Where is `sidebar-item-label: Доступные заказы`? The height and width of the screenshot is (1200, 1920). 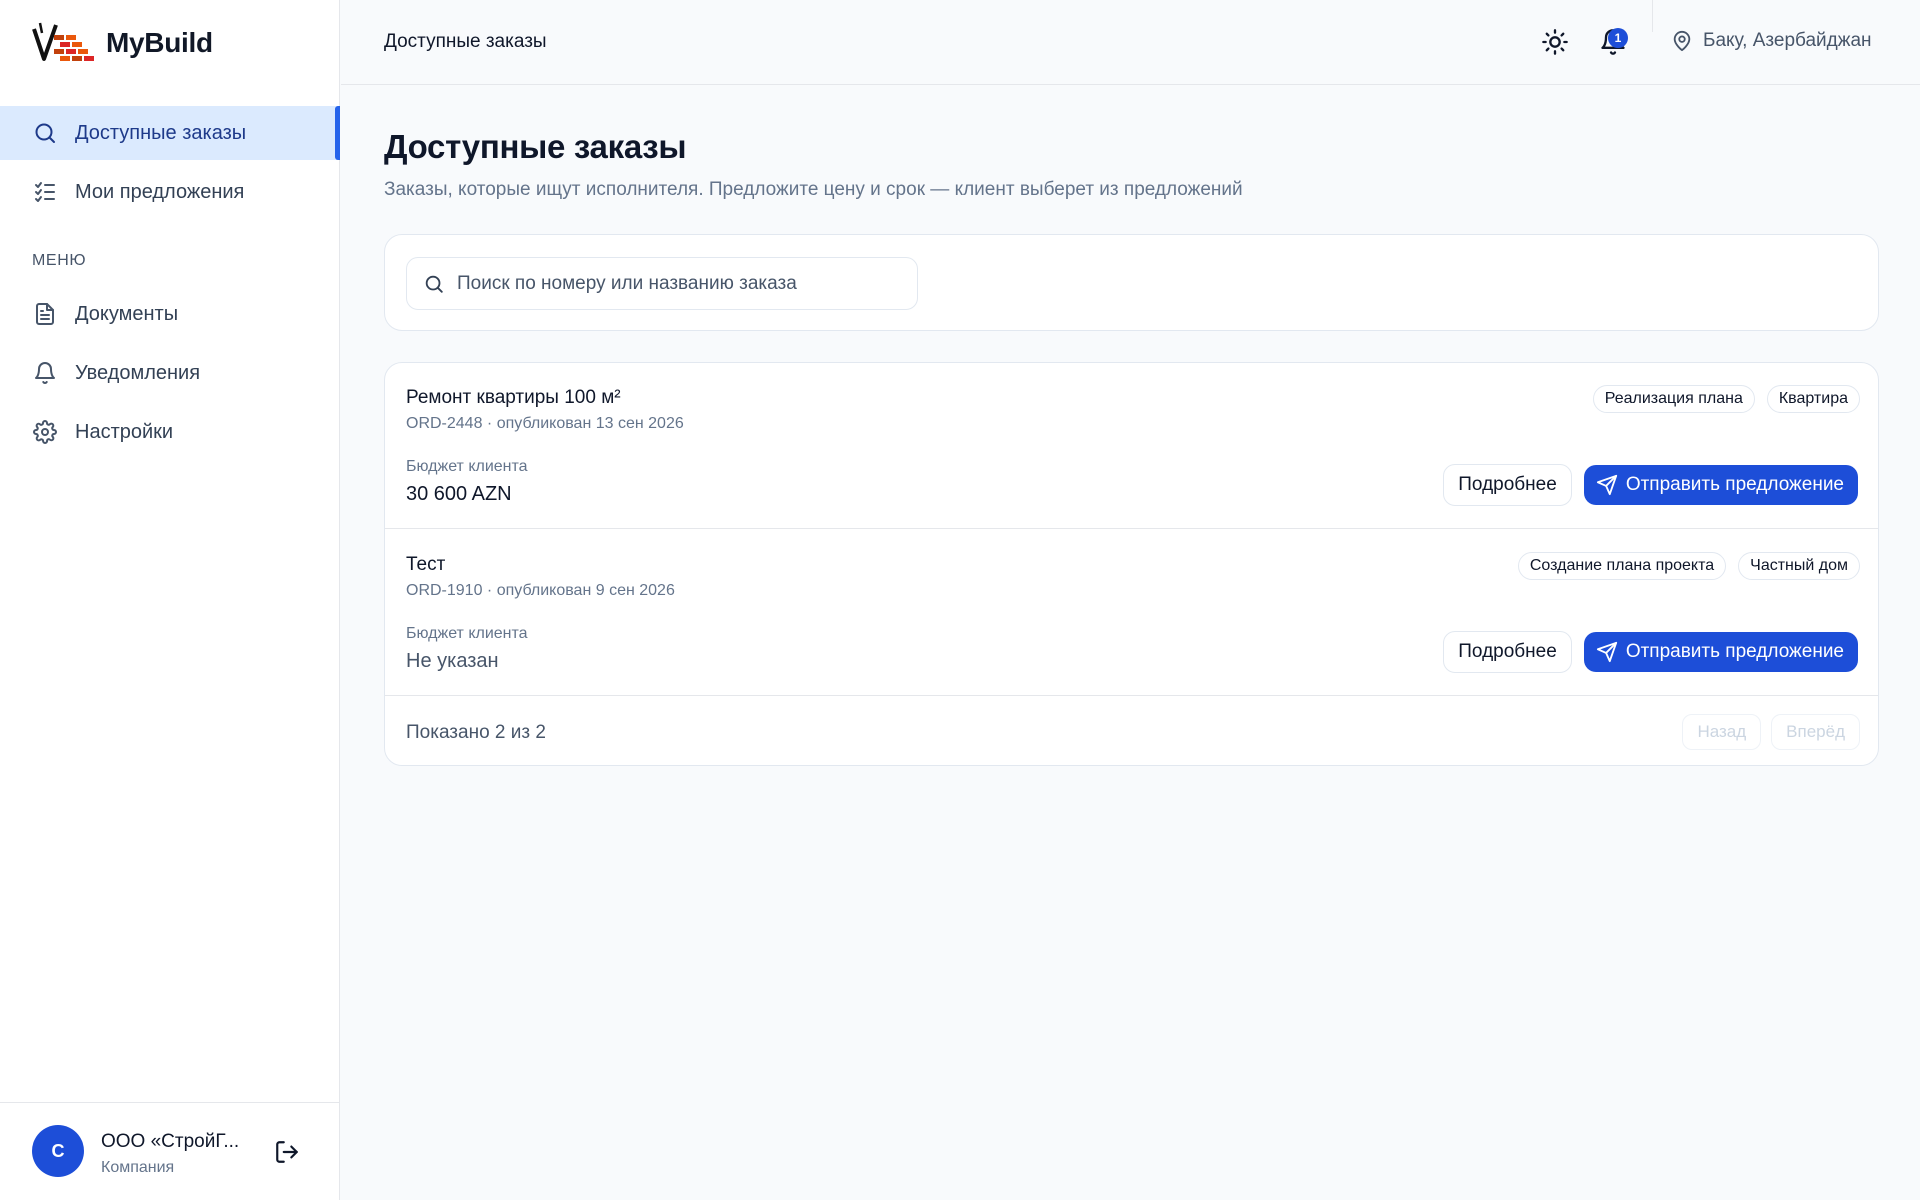
sidebar-item-label: Доступные заказы is located at coordinates (161, 132).